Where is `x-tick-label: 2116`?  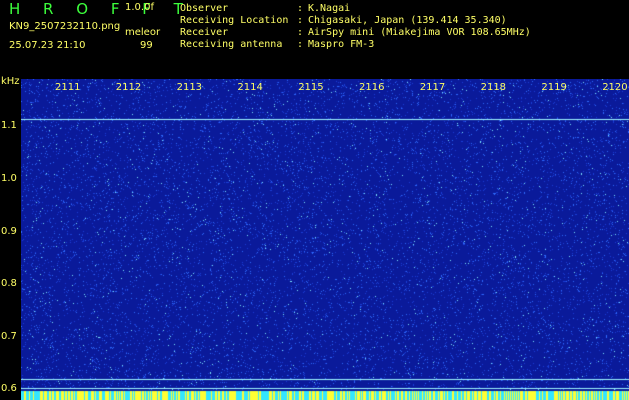
x-tick-label: 2116 is located at coordinates (372, 87).